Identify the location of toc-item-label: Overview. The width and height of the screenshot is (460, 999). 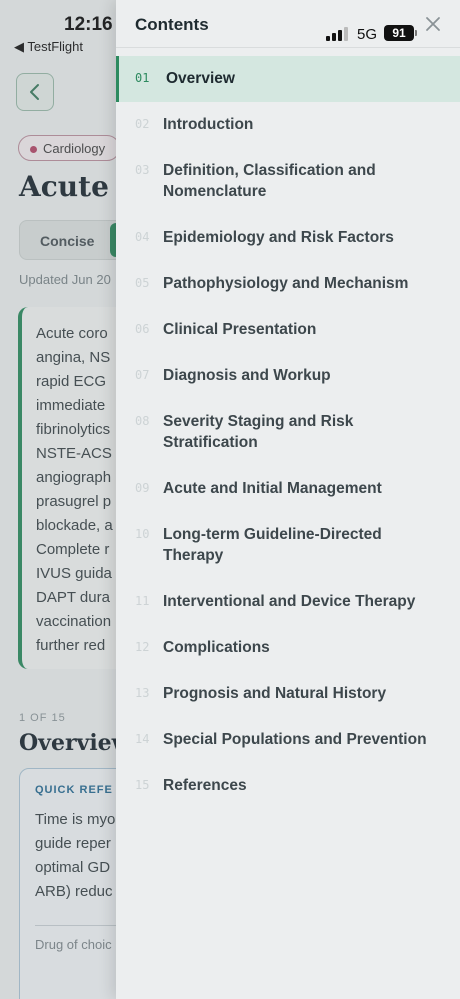
(200, 78).